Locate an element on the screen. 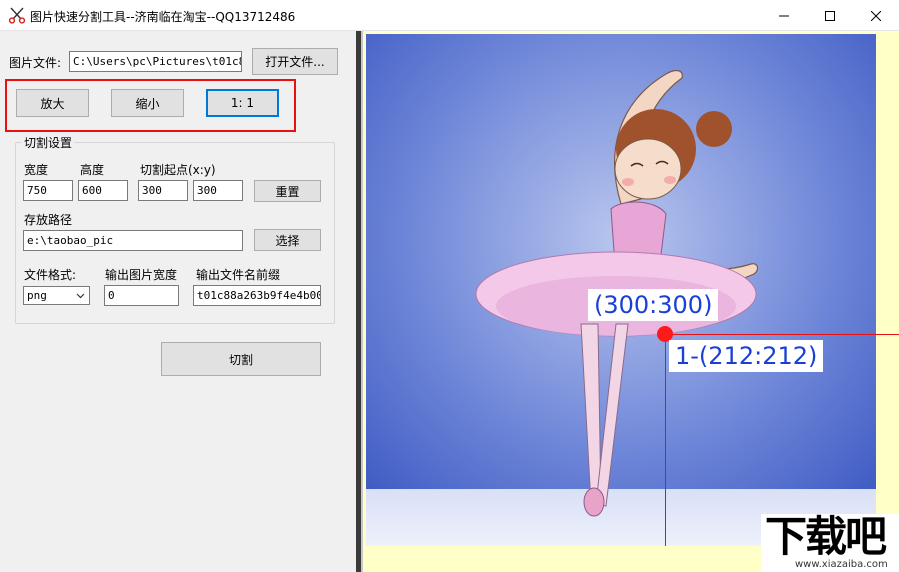  width-input: 750 is located at coordinates (48, 190).